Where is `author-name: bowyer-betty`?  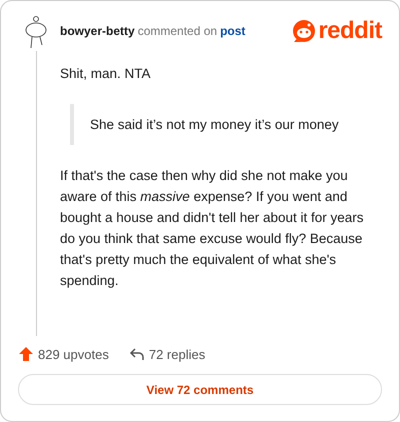
author-name: bowyer-betty is located at coordinates (97, 31).